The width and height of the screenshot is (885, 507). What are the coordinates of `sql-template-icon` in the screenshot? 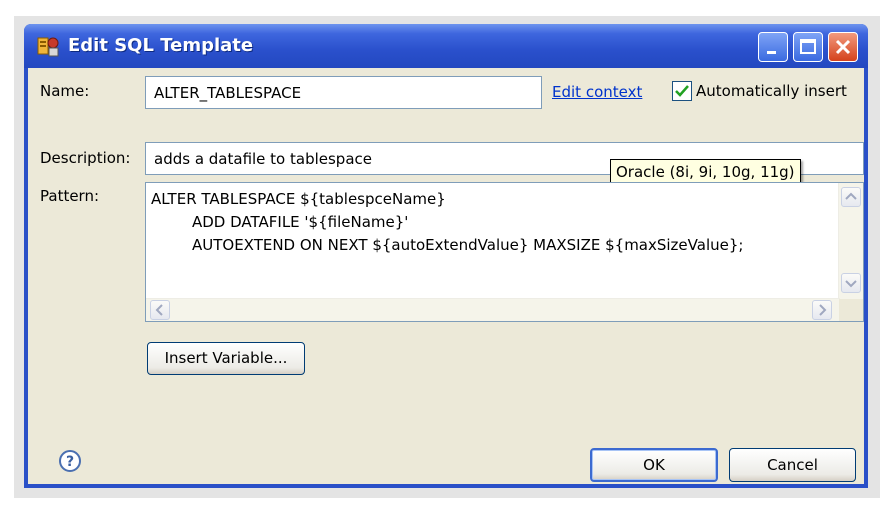 It's located at (48, 47).